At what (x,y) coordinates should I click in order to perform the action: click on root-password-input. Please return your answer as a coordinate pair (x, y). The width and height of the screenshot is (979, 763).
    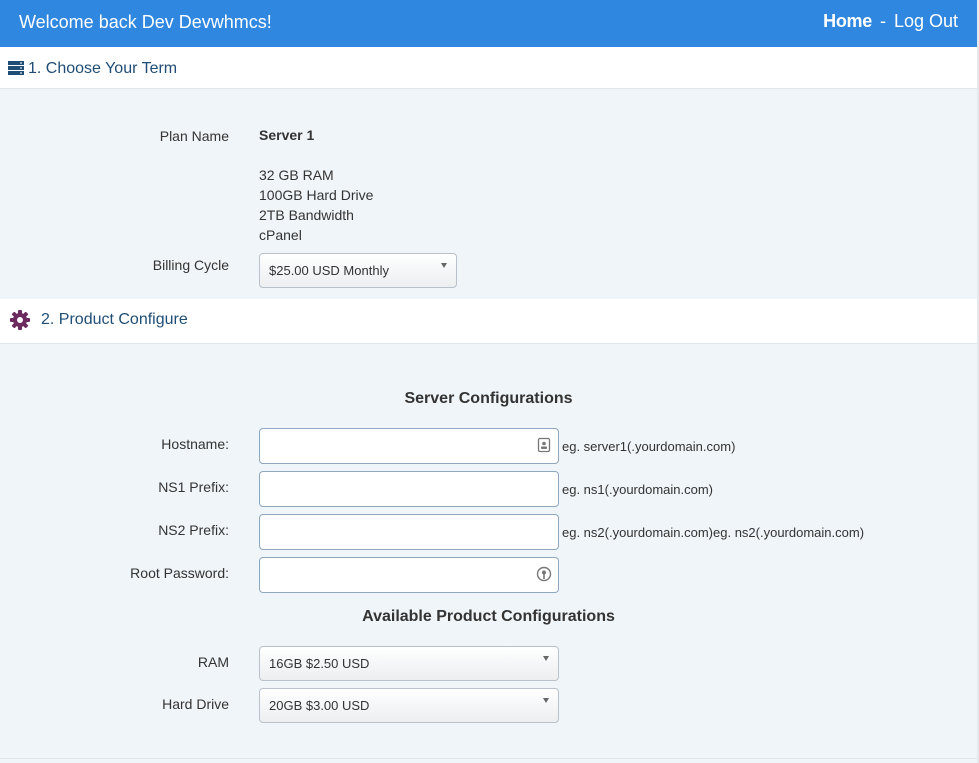
    Looking at the image, I should click on (409, 575).